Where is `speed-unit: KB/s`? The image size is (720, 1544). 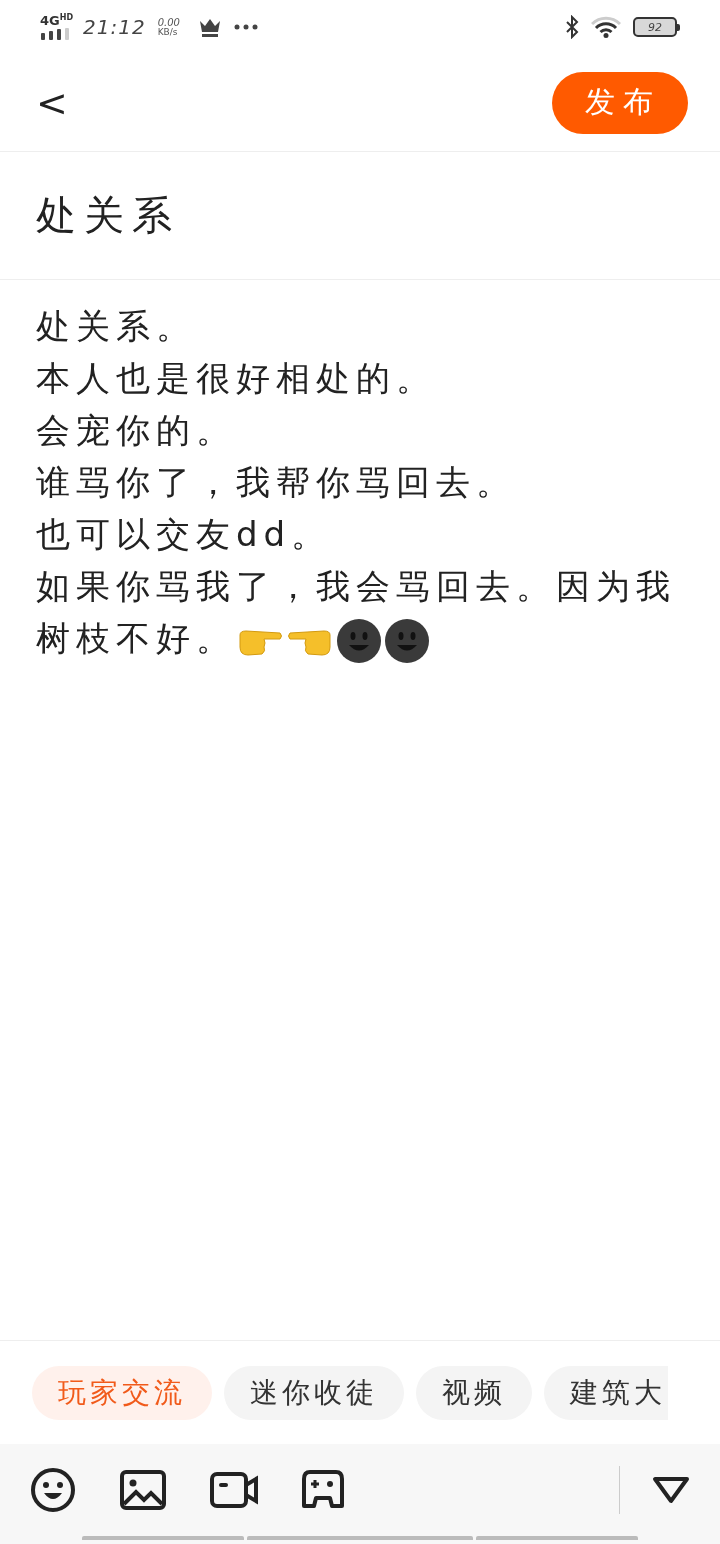 speed-unit: KB/s is located at coordinates (168, 32).